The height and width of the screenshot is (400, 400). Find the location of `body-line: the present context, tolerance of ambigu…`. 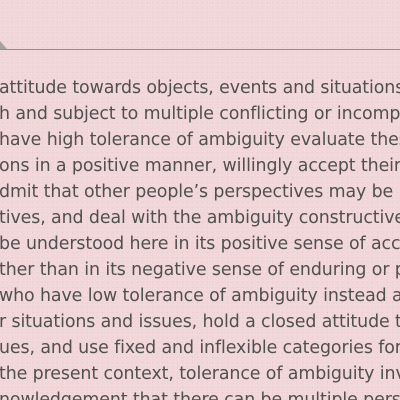

body-line: the present context, tolerance of ambigu… is located at coordinates (200, 374).